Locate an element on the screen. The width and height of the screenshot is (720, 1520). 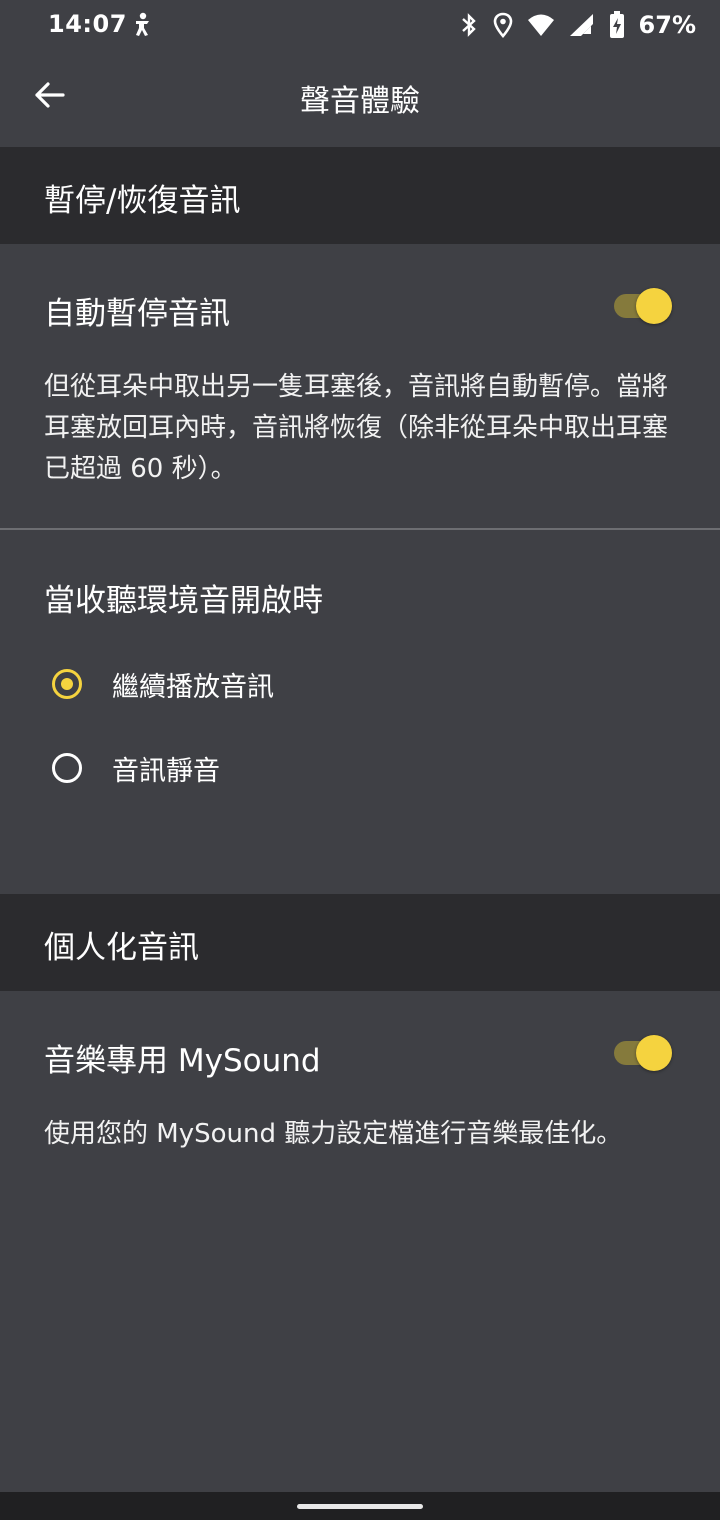
page-title: 聲音體驗 is located at coordinates (360, 101).